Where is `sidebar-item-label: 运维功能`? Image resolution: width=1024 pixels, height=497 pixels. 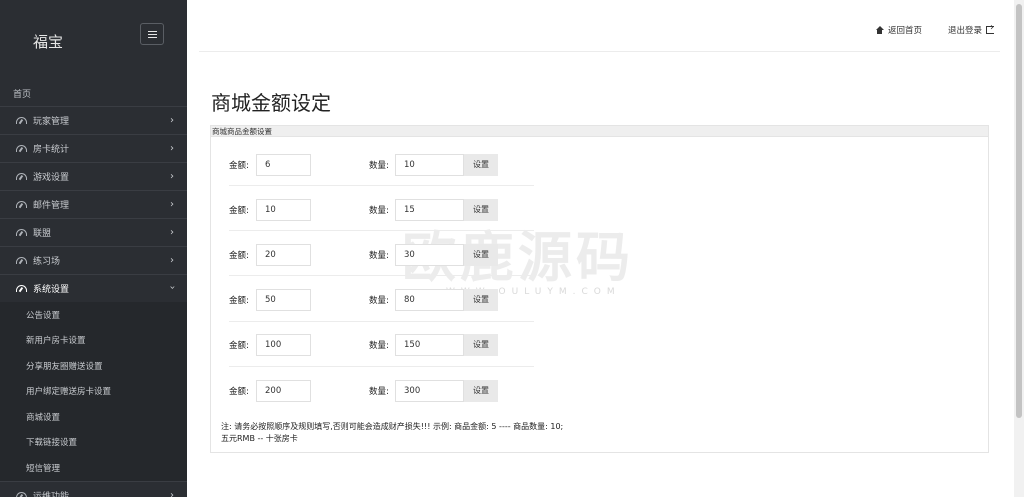 sidebar-item-label: 运维功能 is located at coordinates (51, 494).